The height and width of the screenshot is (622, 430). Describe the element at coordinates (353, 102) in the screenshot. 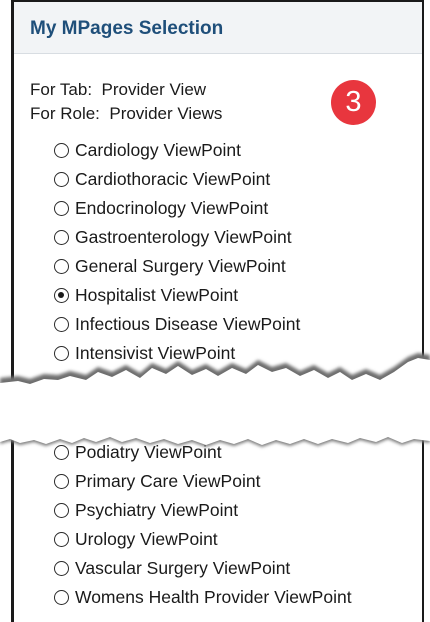

I see `step-number-badge: 3` at that location.